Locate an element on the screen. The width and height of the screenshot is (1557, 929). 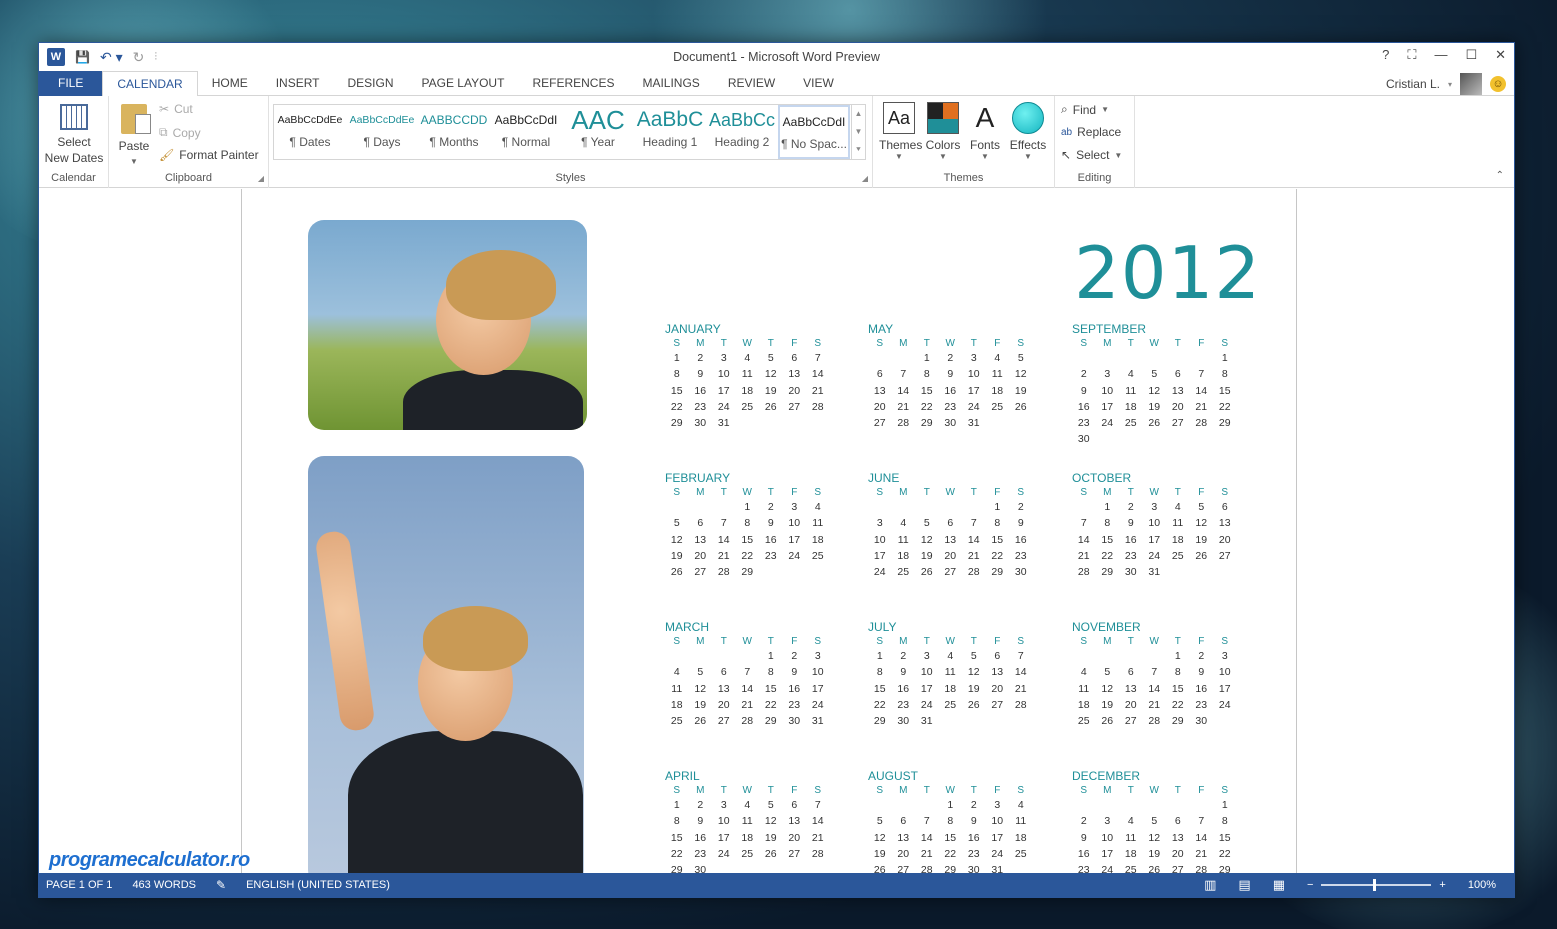
weekday-header: T is located at coordinates (973, 492).